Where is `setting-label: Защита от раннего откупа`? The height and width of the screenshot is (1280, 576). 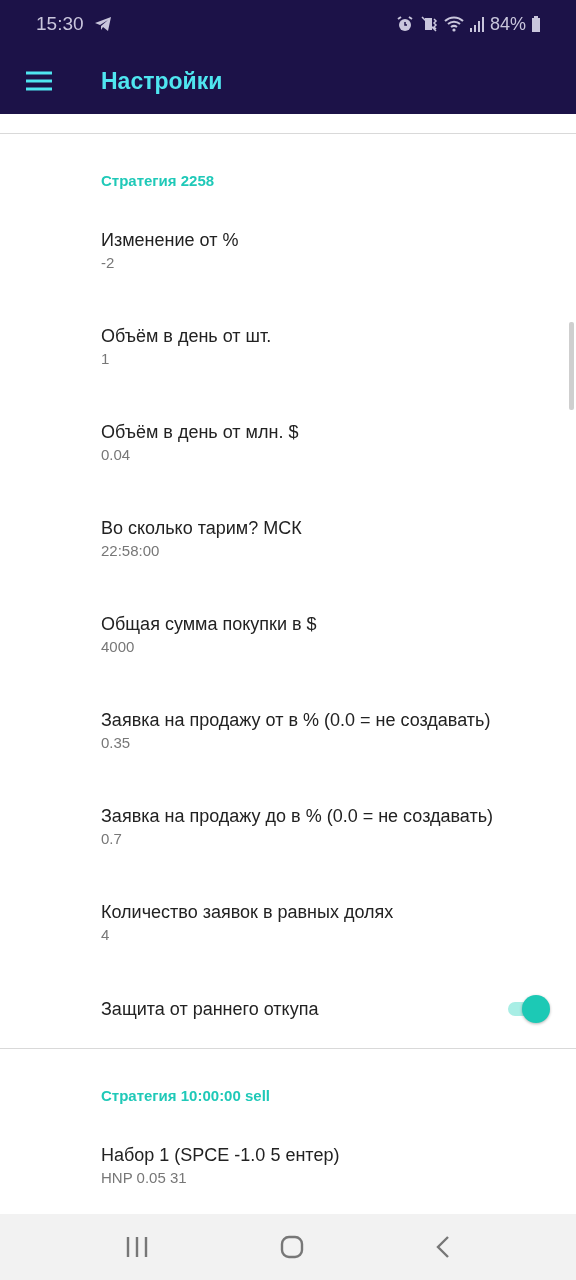 setting-label: Защита от раннего откупа is located at coordinates (210, 1009).